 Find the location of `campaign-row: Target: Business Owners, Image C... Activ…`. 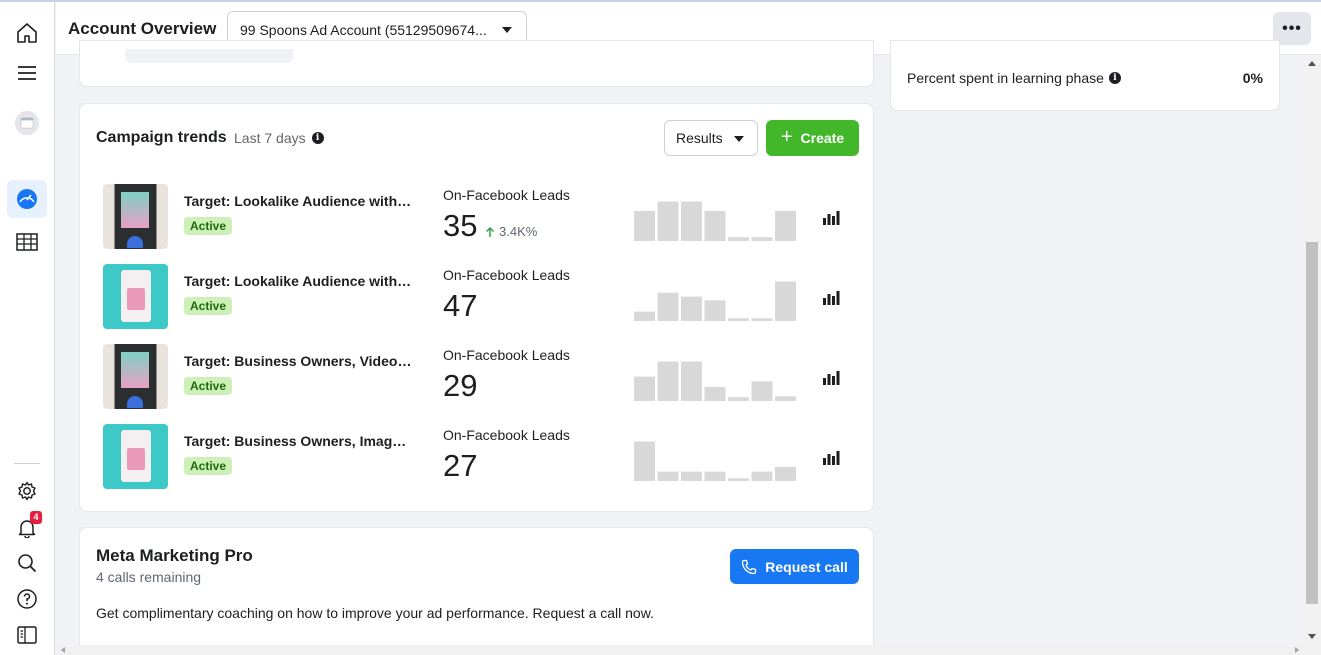

campaign-row: Target: Business Owners, Image C... Activ… is located at coordinates (477, 464).